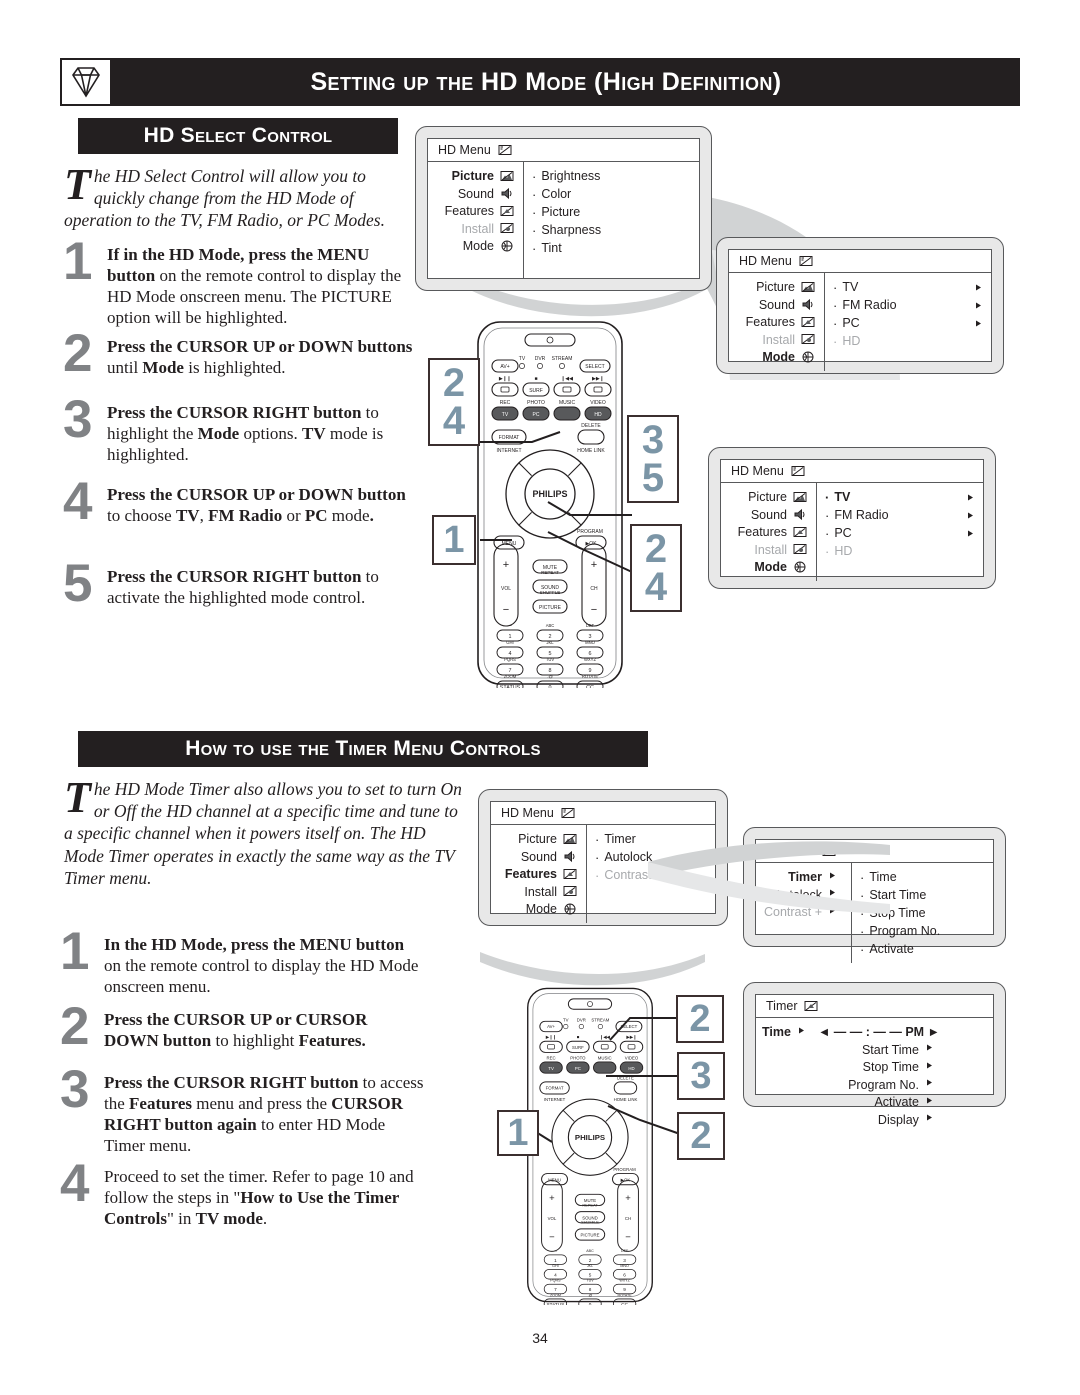  I want to click on svg-text: SHUFFLE, so click(590, 1222).